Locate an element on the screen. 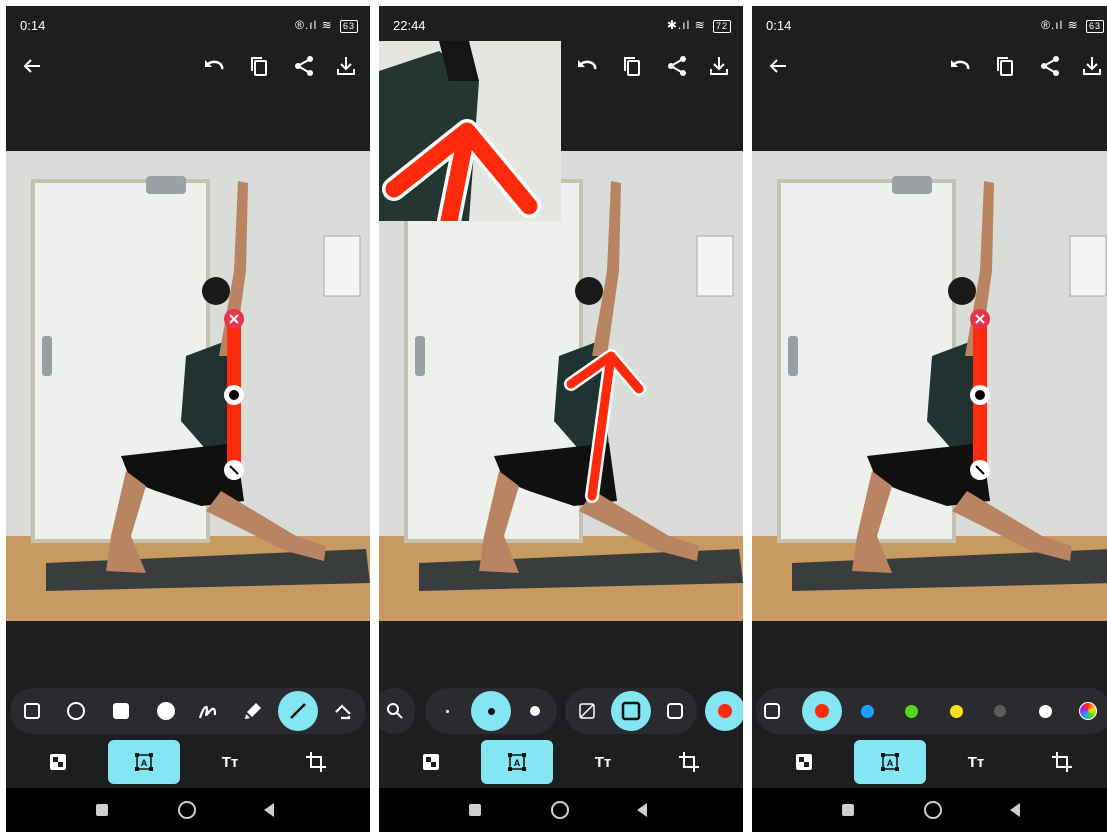 This screenshot has height=832, width=1107. white-dot is located at coordinates (1045, 711).